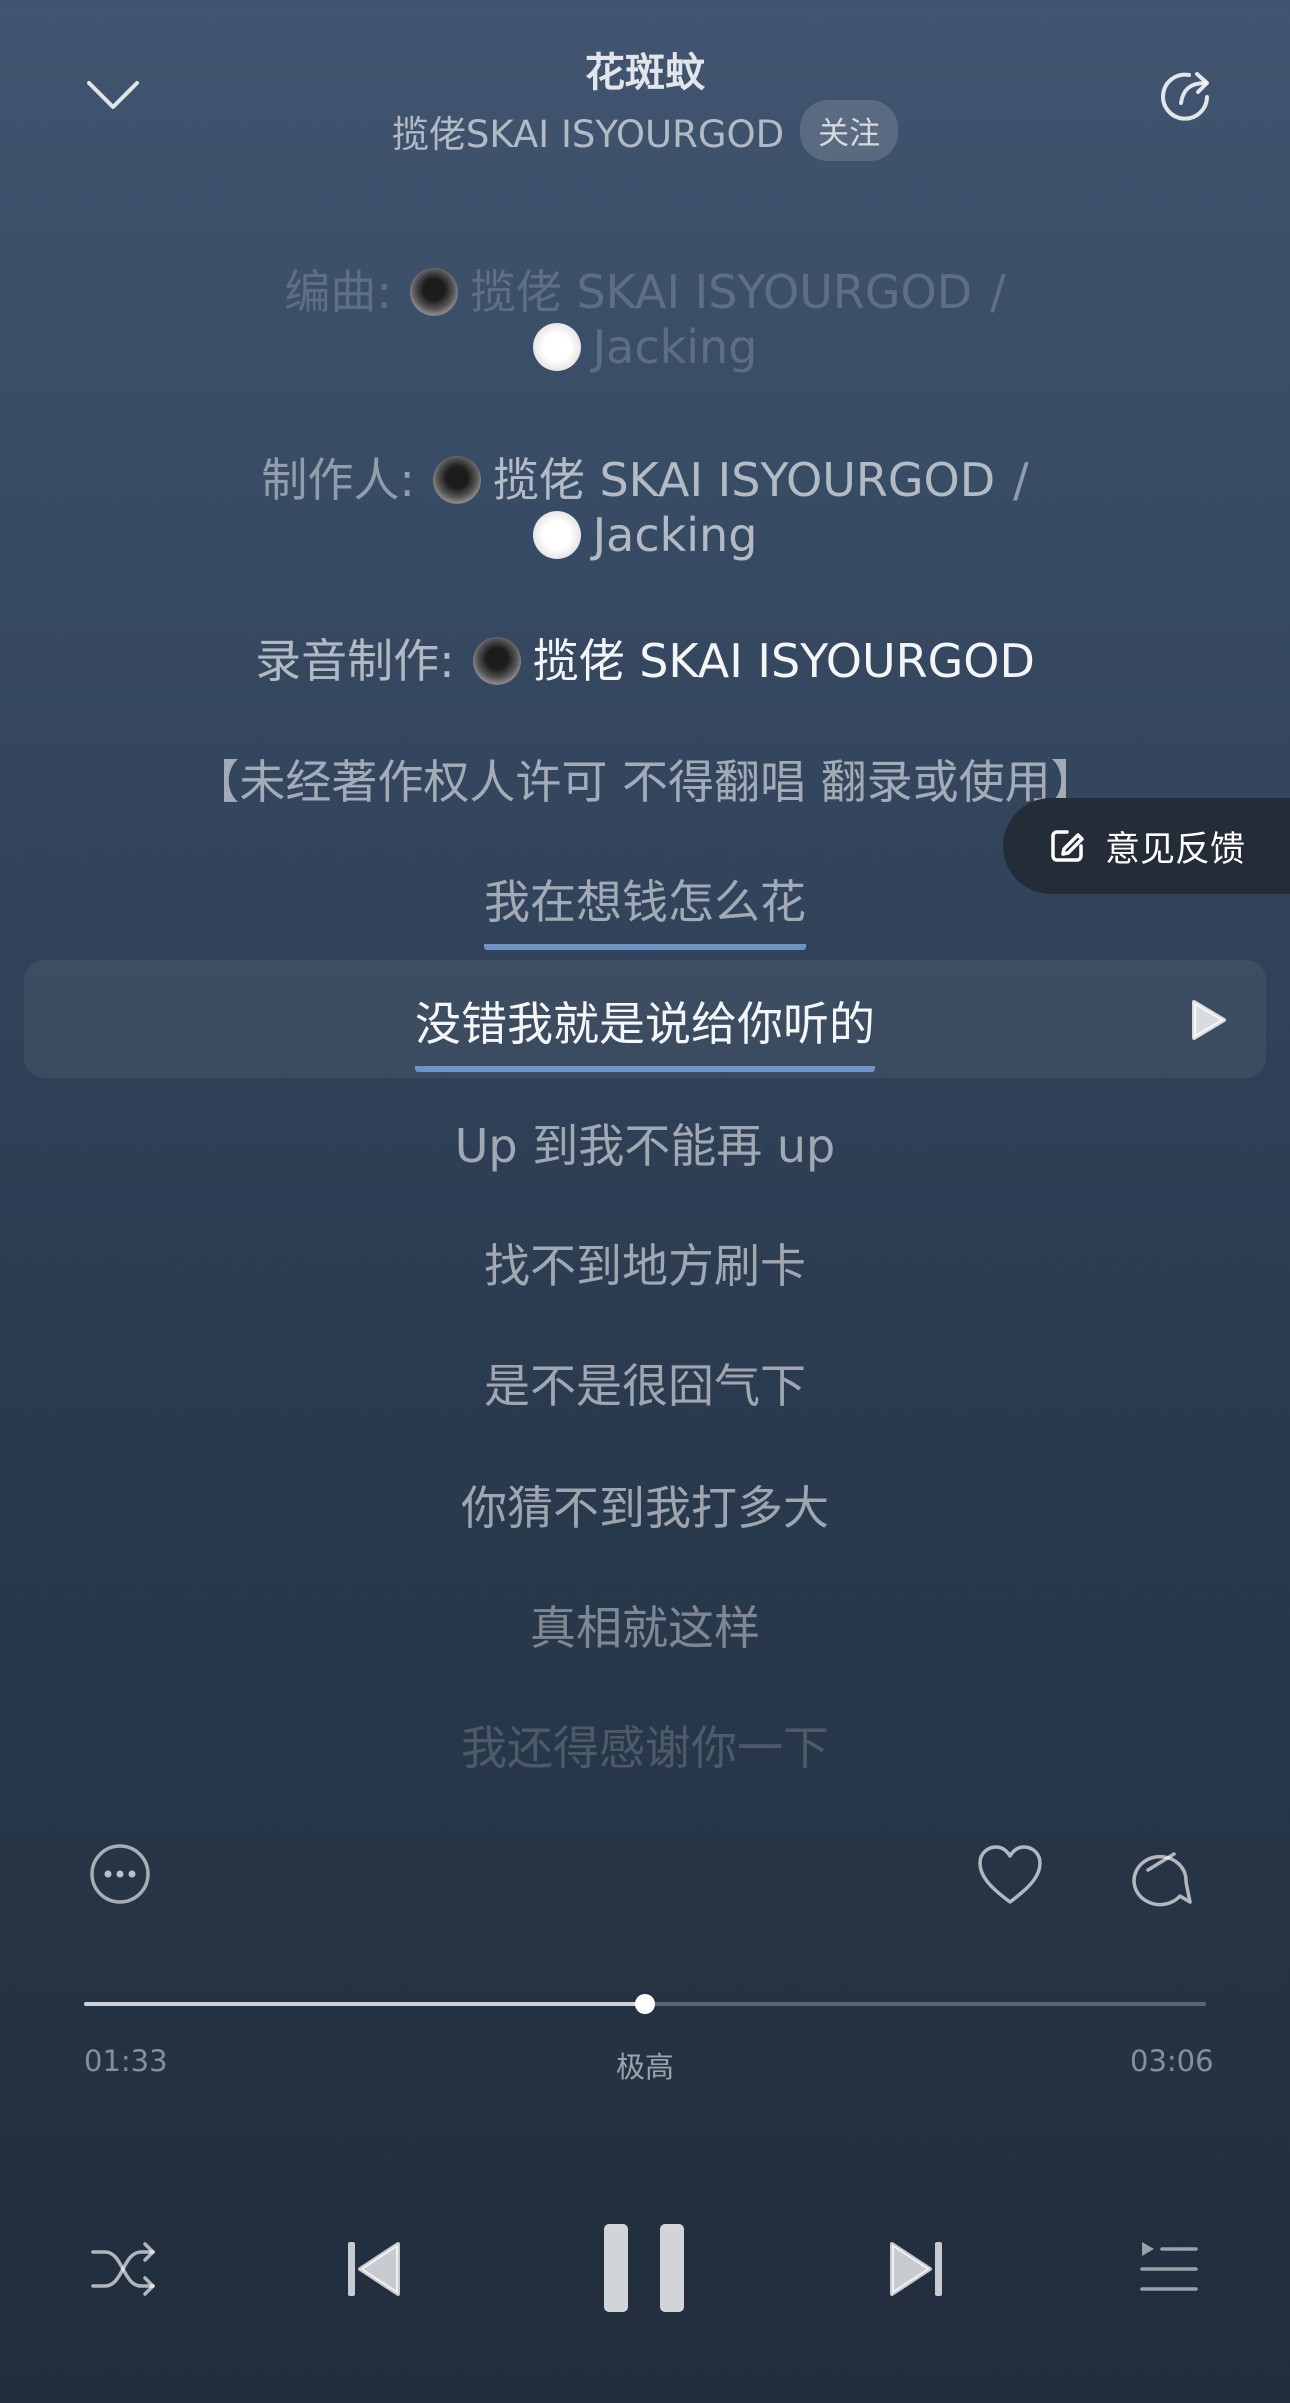  I want to click on share-icon, so click(1185, 96).